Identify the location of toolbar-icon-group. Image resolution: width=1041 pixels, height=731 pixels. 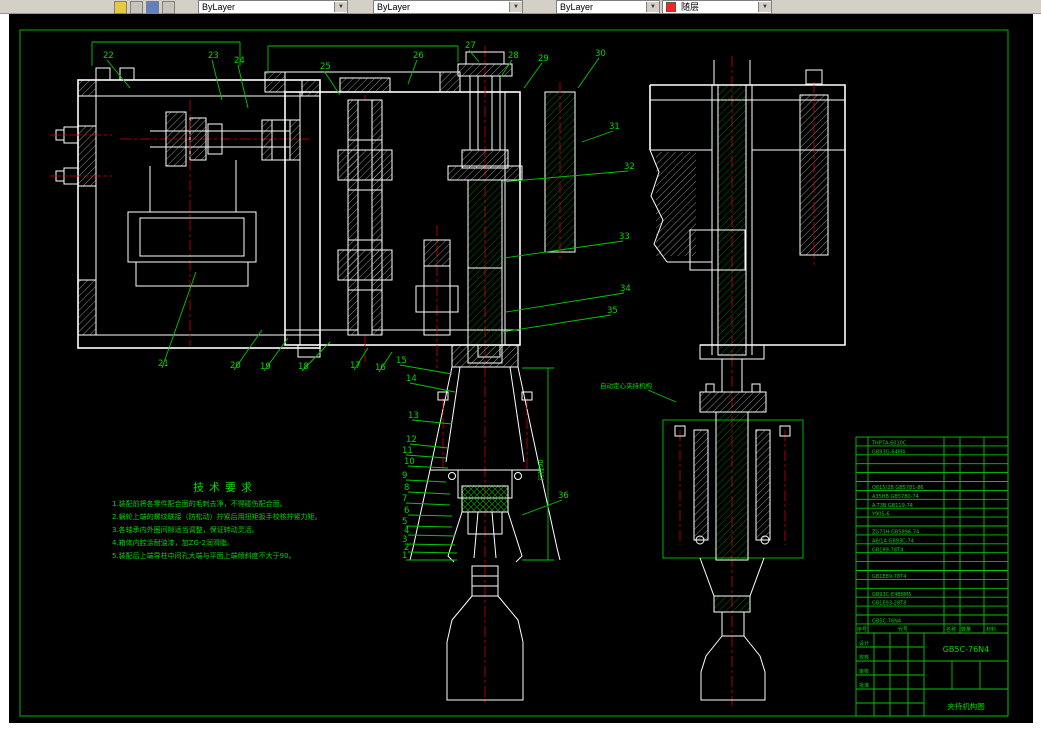
(144, 7).